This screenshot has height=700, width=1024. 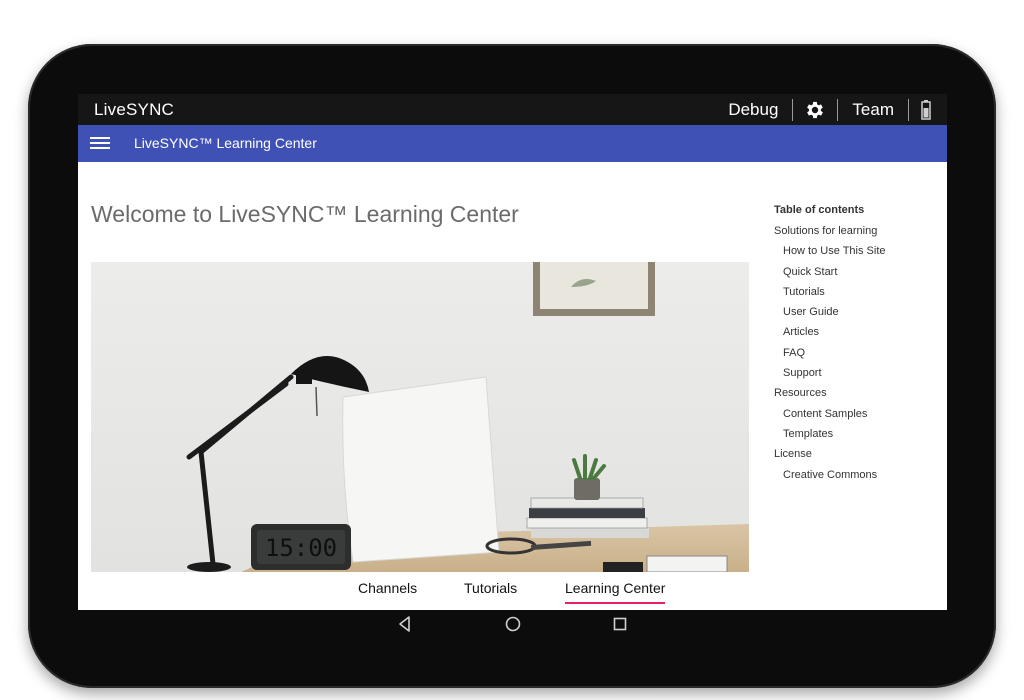 What do you see at coordinates (512, 143) in the screenshot?
I see `app-bar: LiveSYNC™ Learning Center` at bounding box center [512, 143].